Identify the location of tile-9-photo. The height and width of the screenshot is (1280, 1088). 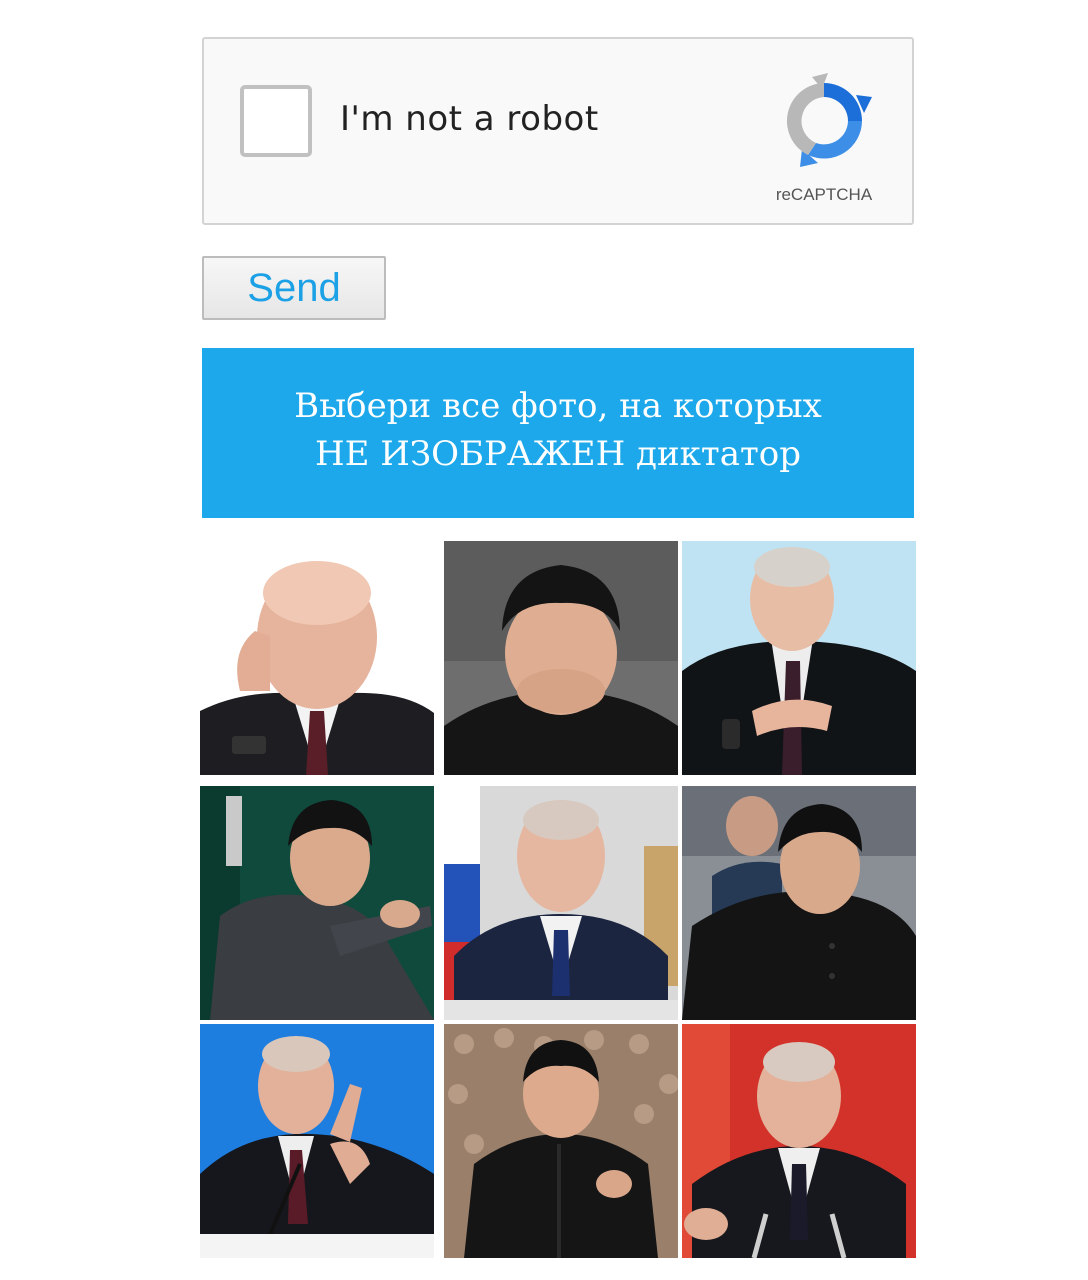
(799, 1141).